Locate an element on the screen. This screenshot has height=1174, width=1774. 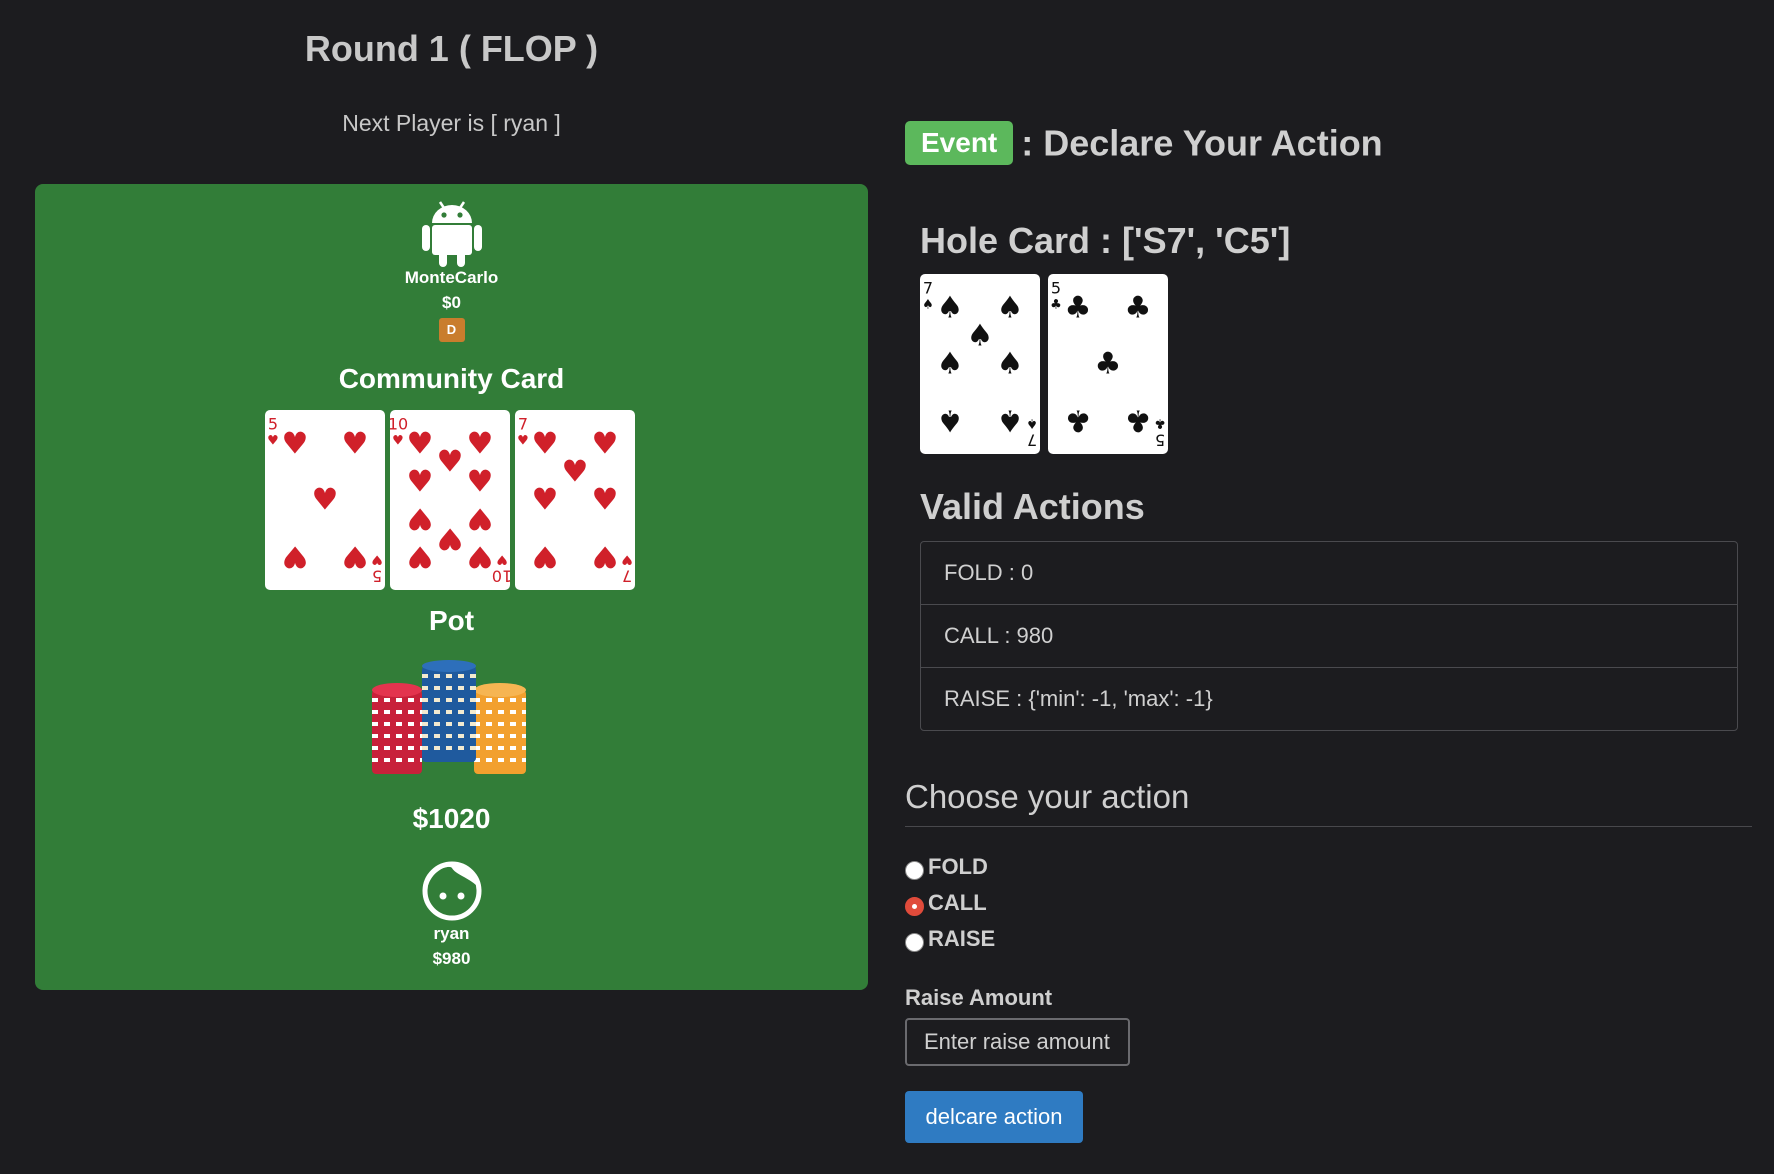
community-card-3: 7 ♥ 7 ♥ ♥ ♥ ♥ ♥ ♥ ♥ ♥ is located at coordinates (575, 500).